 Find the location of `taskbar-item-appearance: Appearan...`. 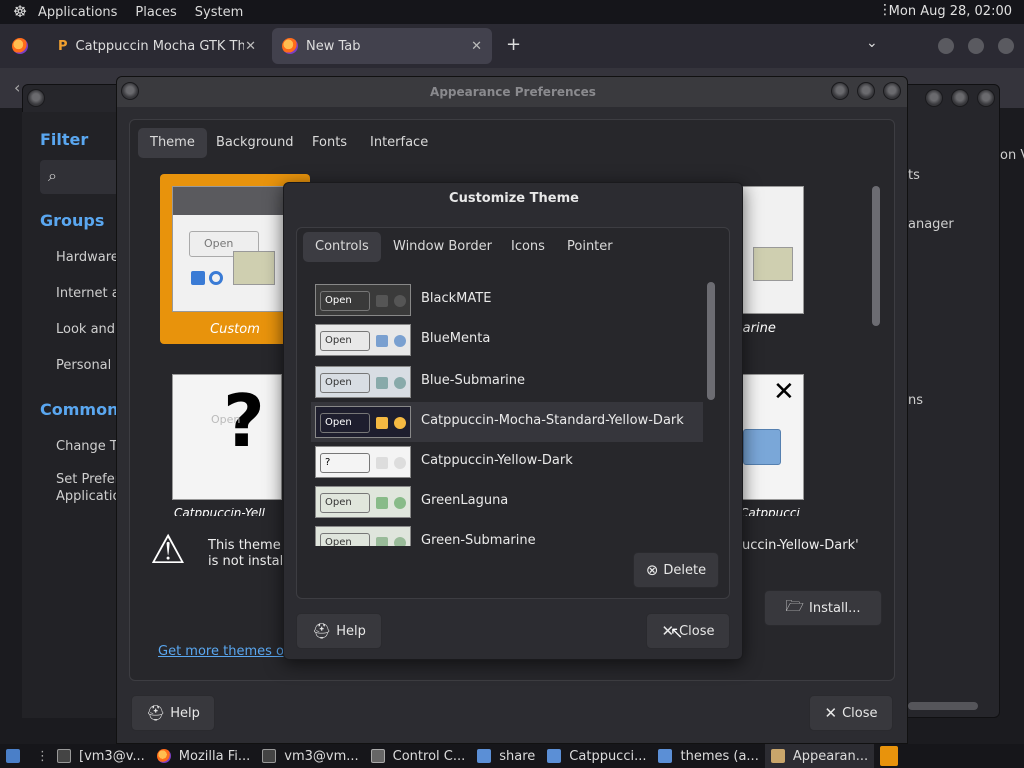

taskbar-item-appearance: Appearan... is located at coordinates (819, 756).